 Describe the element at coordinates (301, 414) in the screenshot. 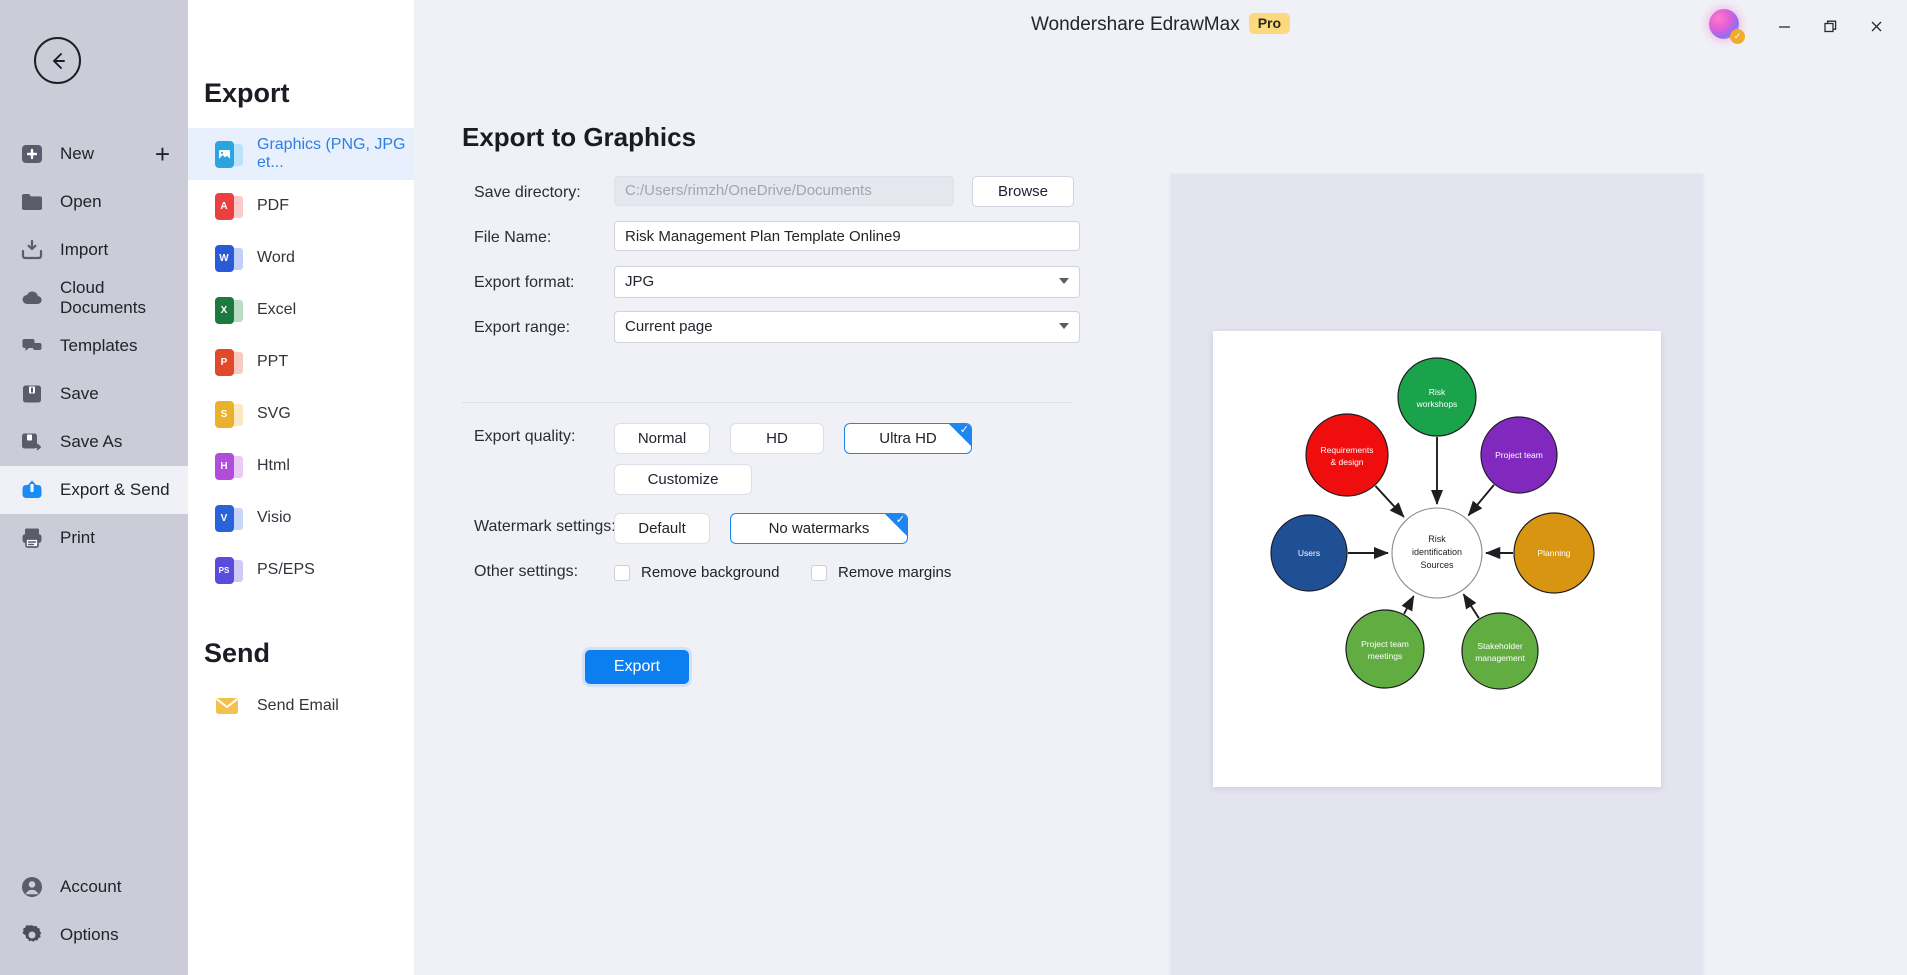

I see `menu-item-svg: S SVG` at that location.